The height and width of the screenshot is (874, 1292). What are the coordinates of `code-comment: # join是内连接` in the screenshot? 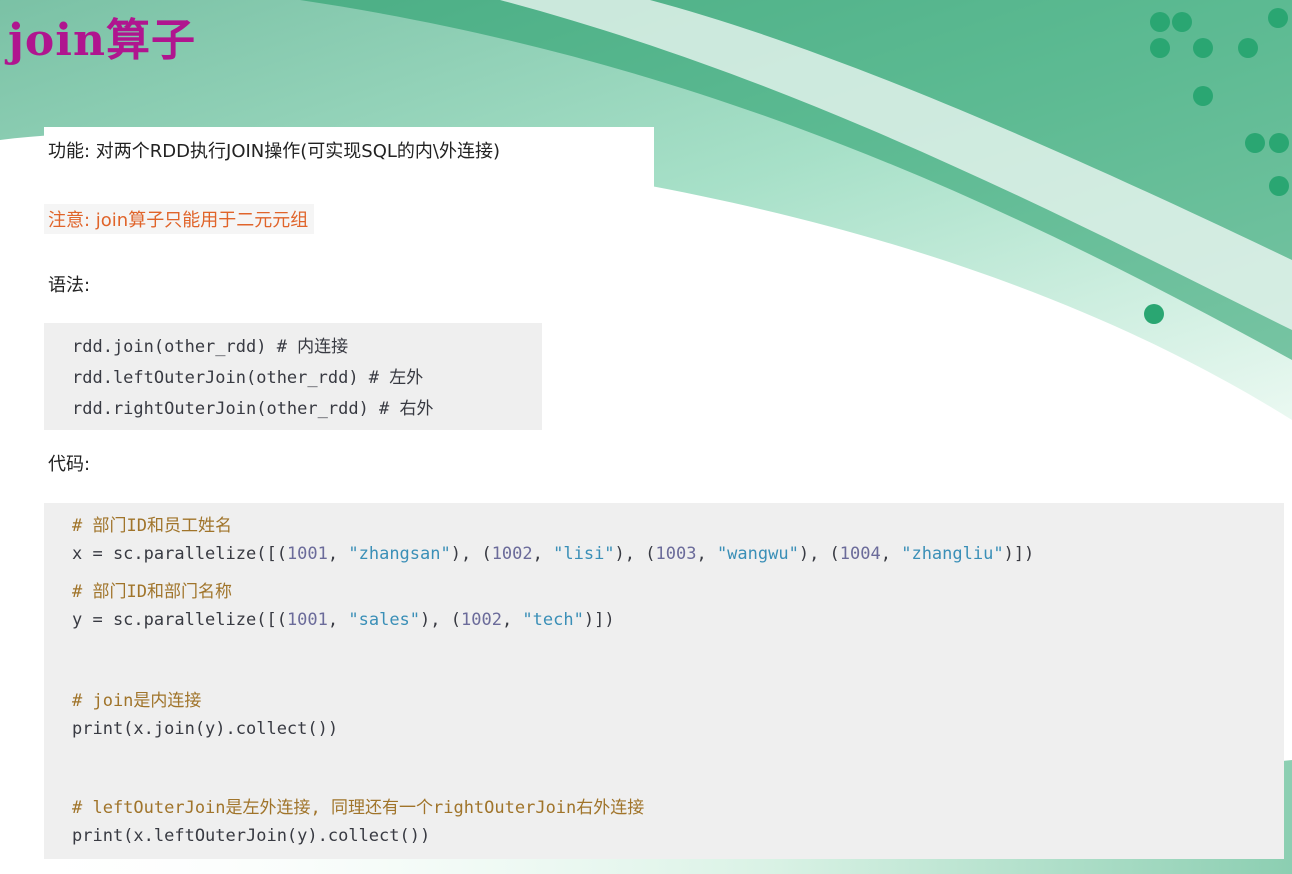 It's located at (137, 701).